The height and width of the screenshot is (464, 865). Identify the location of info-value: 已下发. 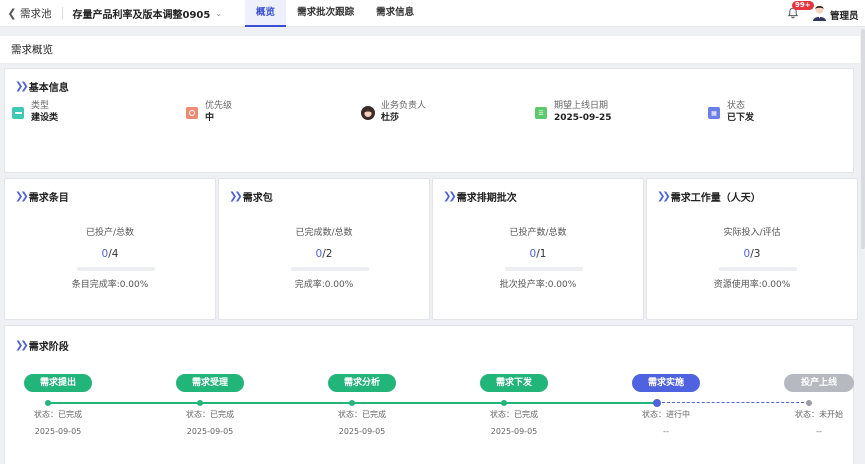
(741, 118).